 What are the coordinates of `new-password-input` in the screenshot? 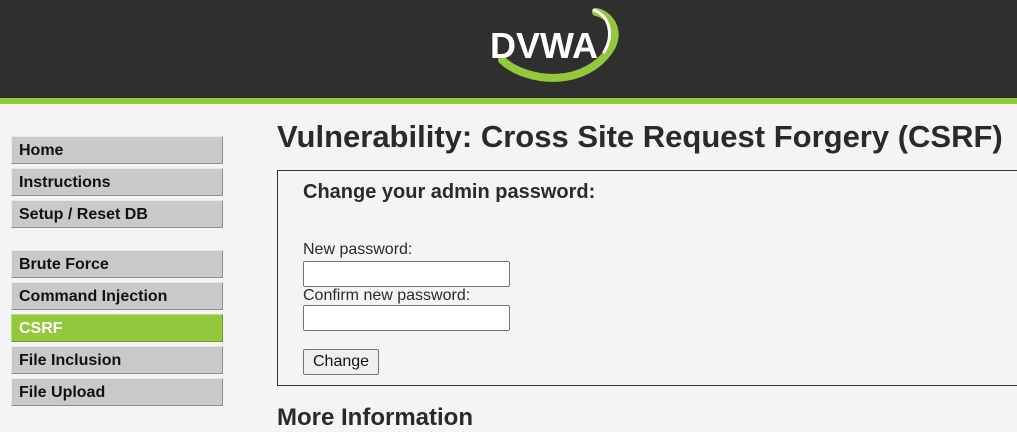 It's located at (406, 274).